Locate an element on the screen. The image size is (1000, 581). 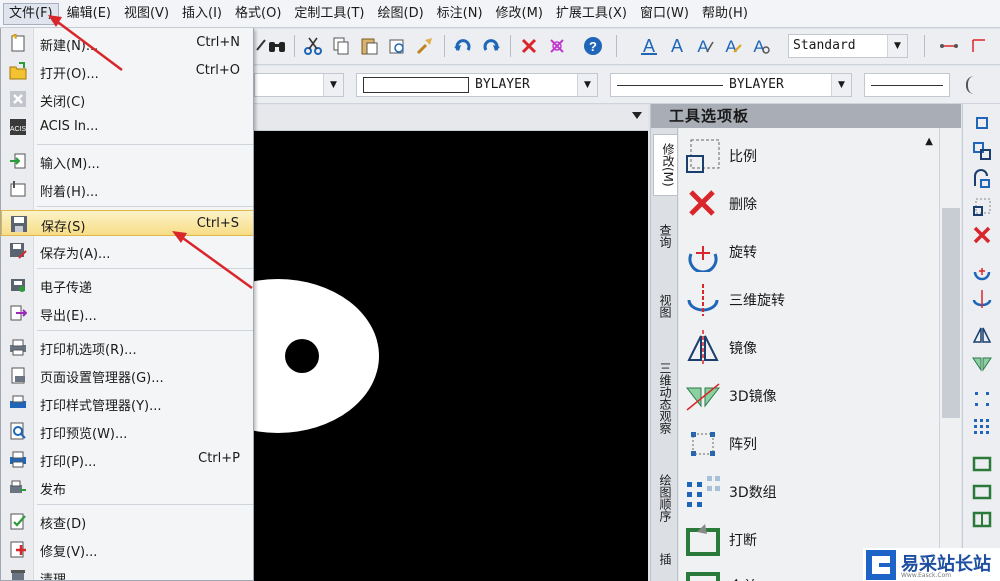
watermark-logo is located at coordinates (881, 565).